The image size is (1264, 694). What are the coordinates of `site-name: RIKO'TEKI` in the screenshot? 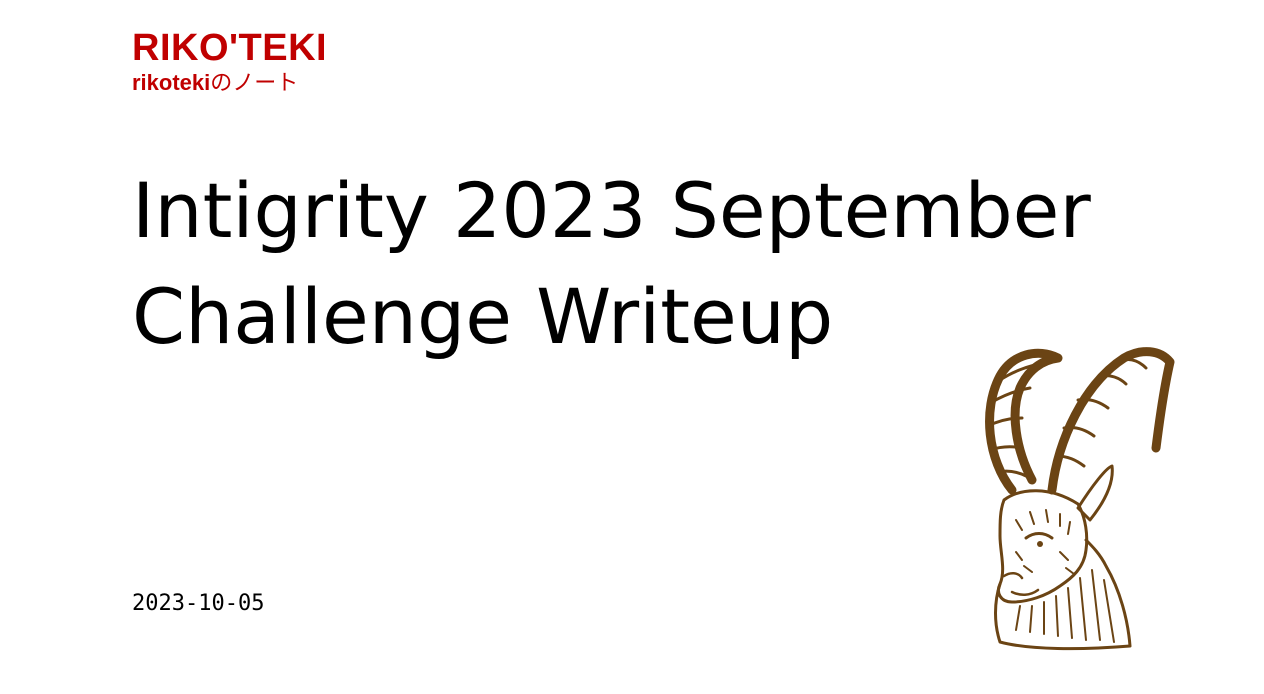 It's located at (230, 48).